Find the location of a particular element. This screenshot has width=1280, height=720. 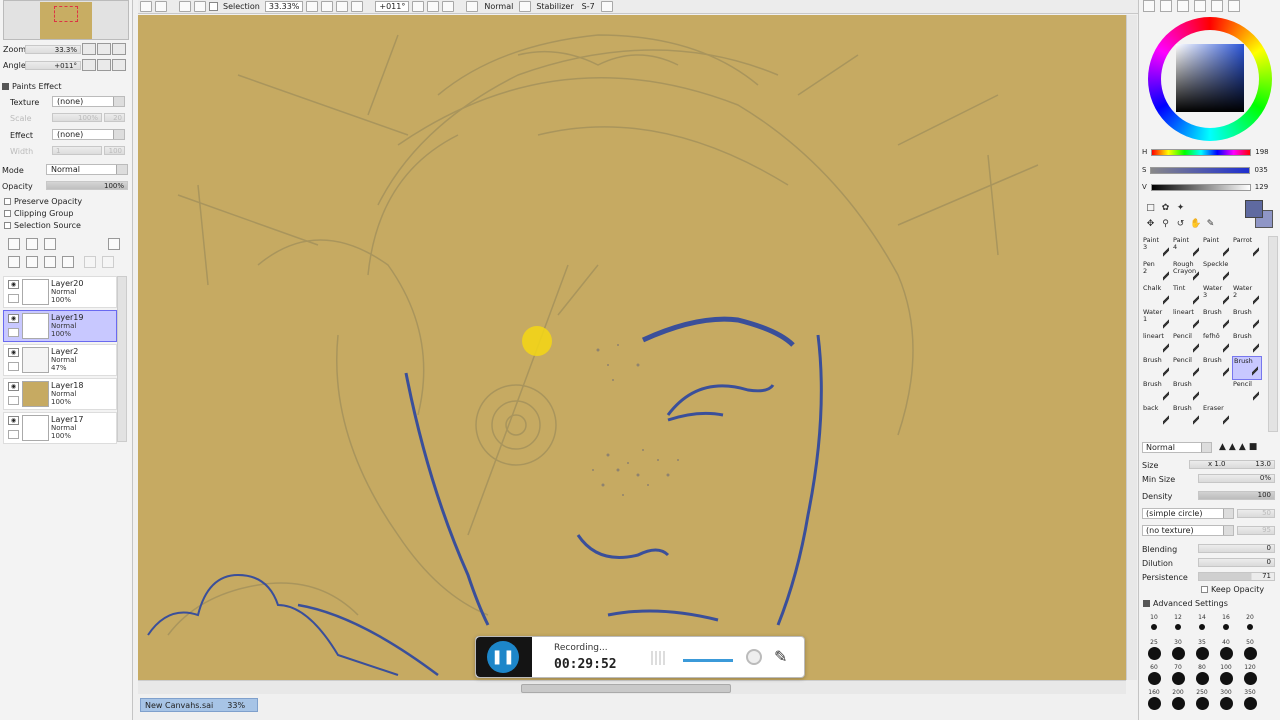

brush-size-preset: 14 is located at coordinates (1202, 626).